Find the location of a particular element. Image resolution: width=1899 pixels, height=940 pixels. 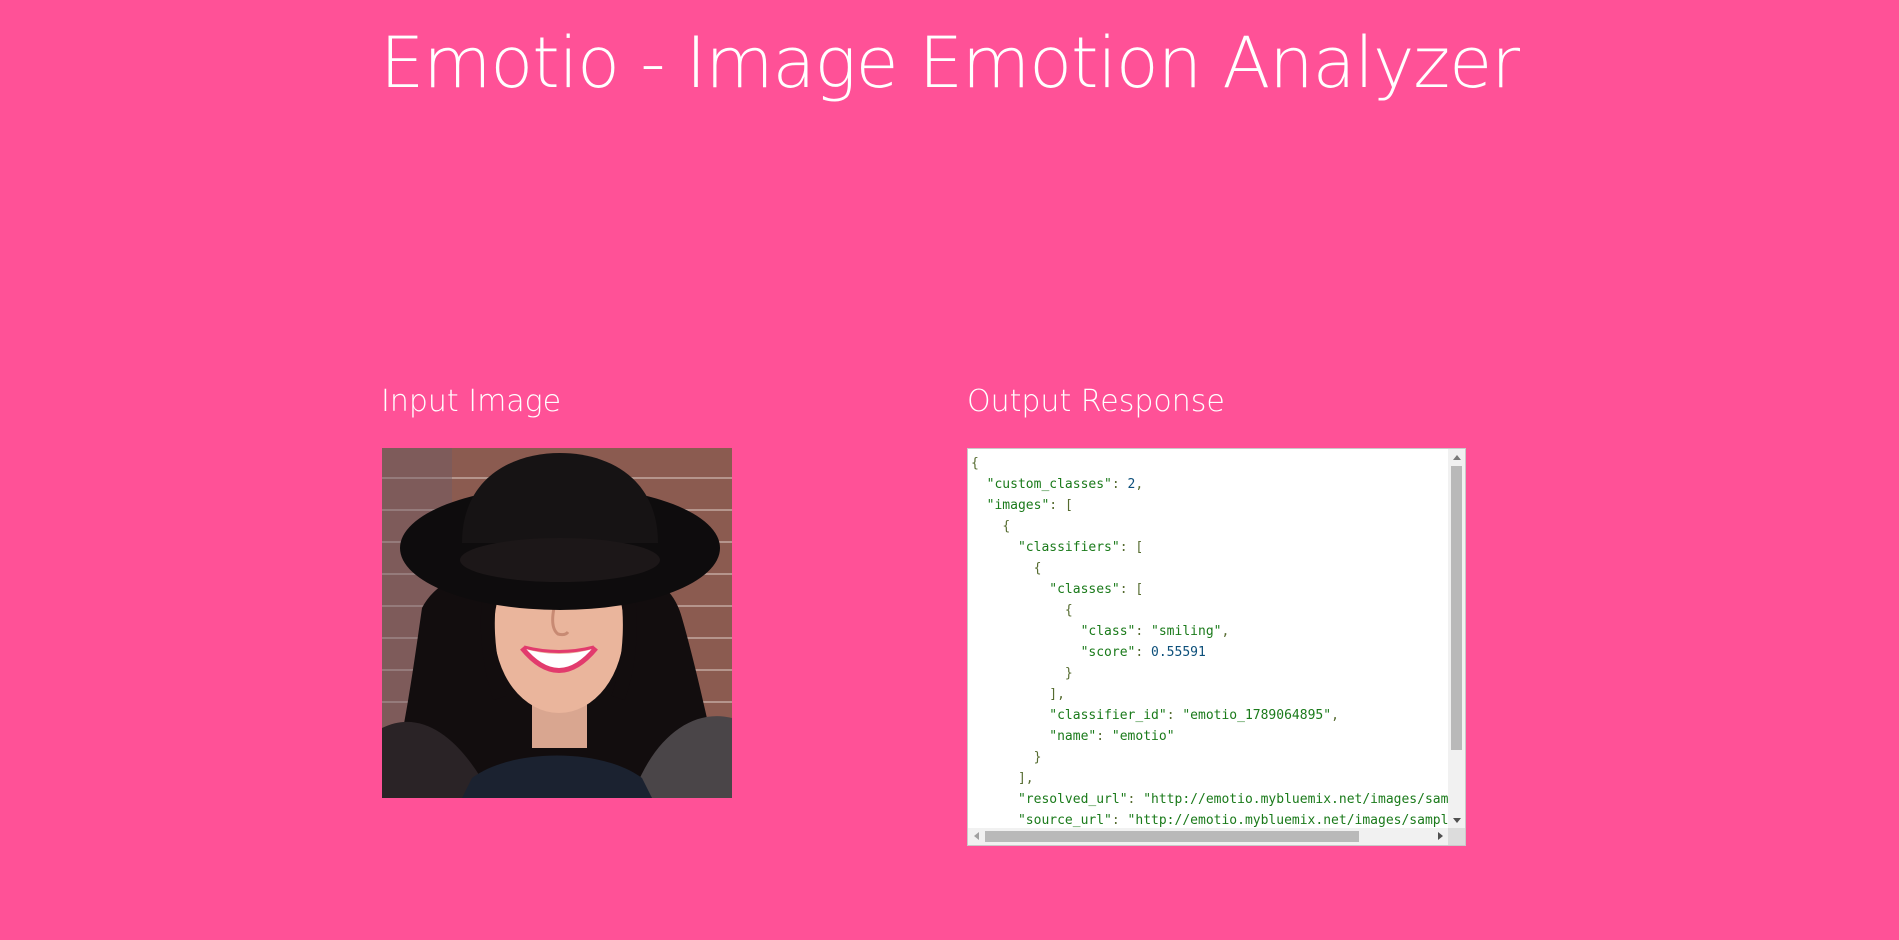

json-line: "classes": [ is located at coordinates (1096, 589).